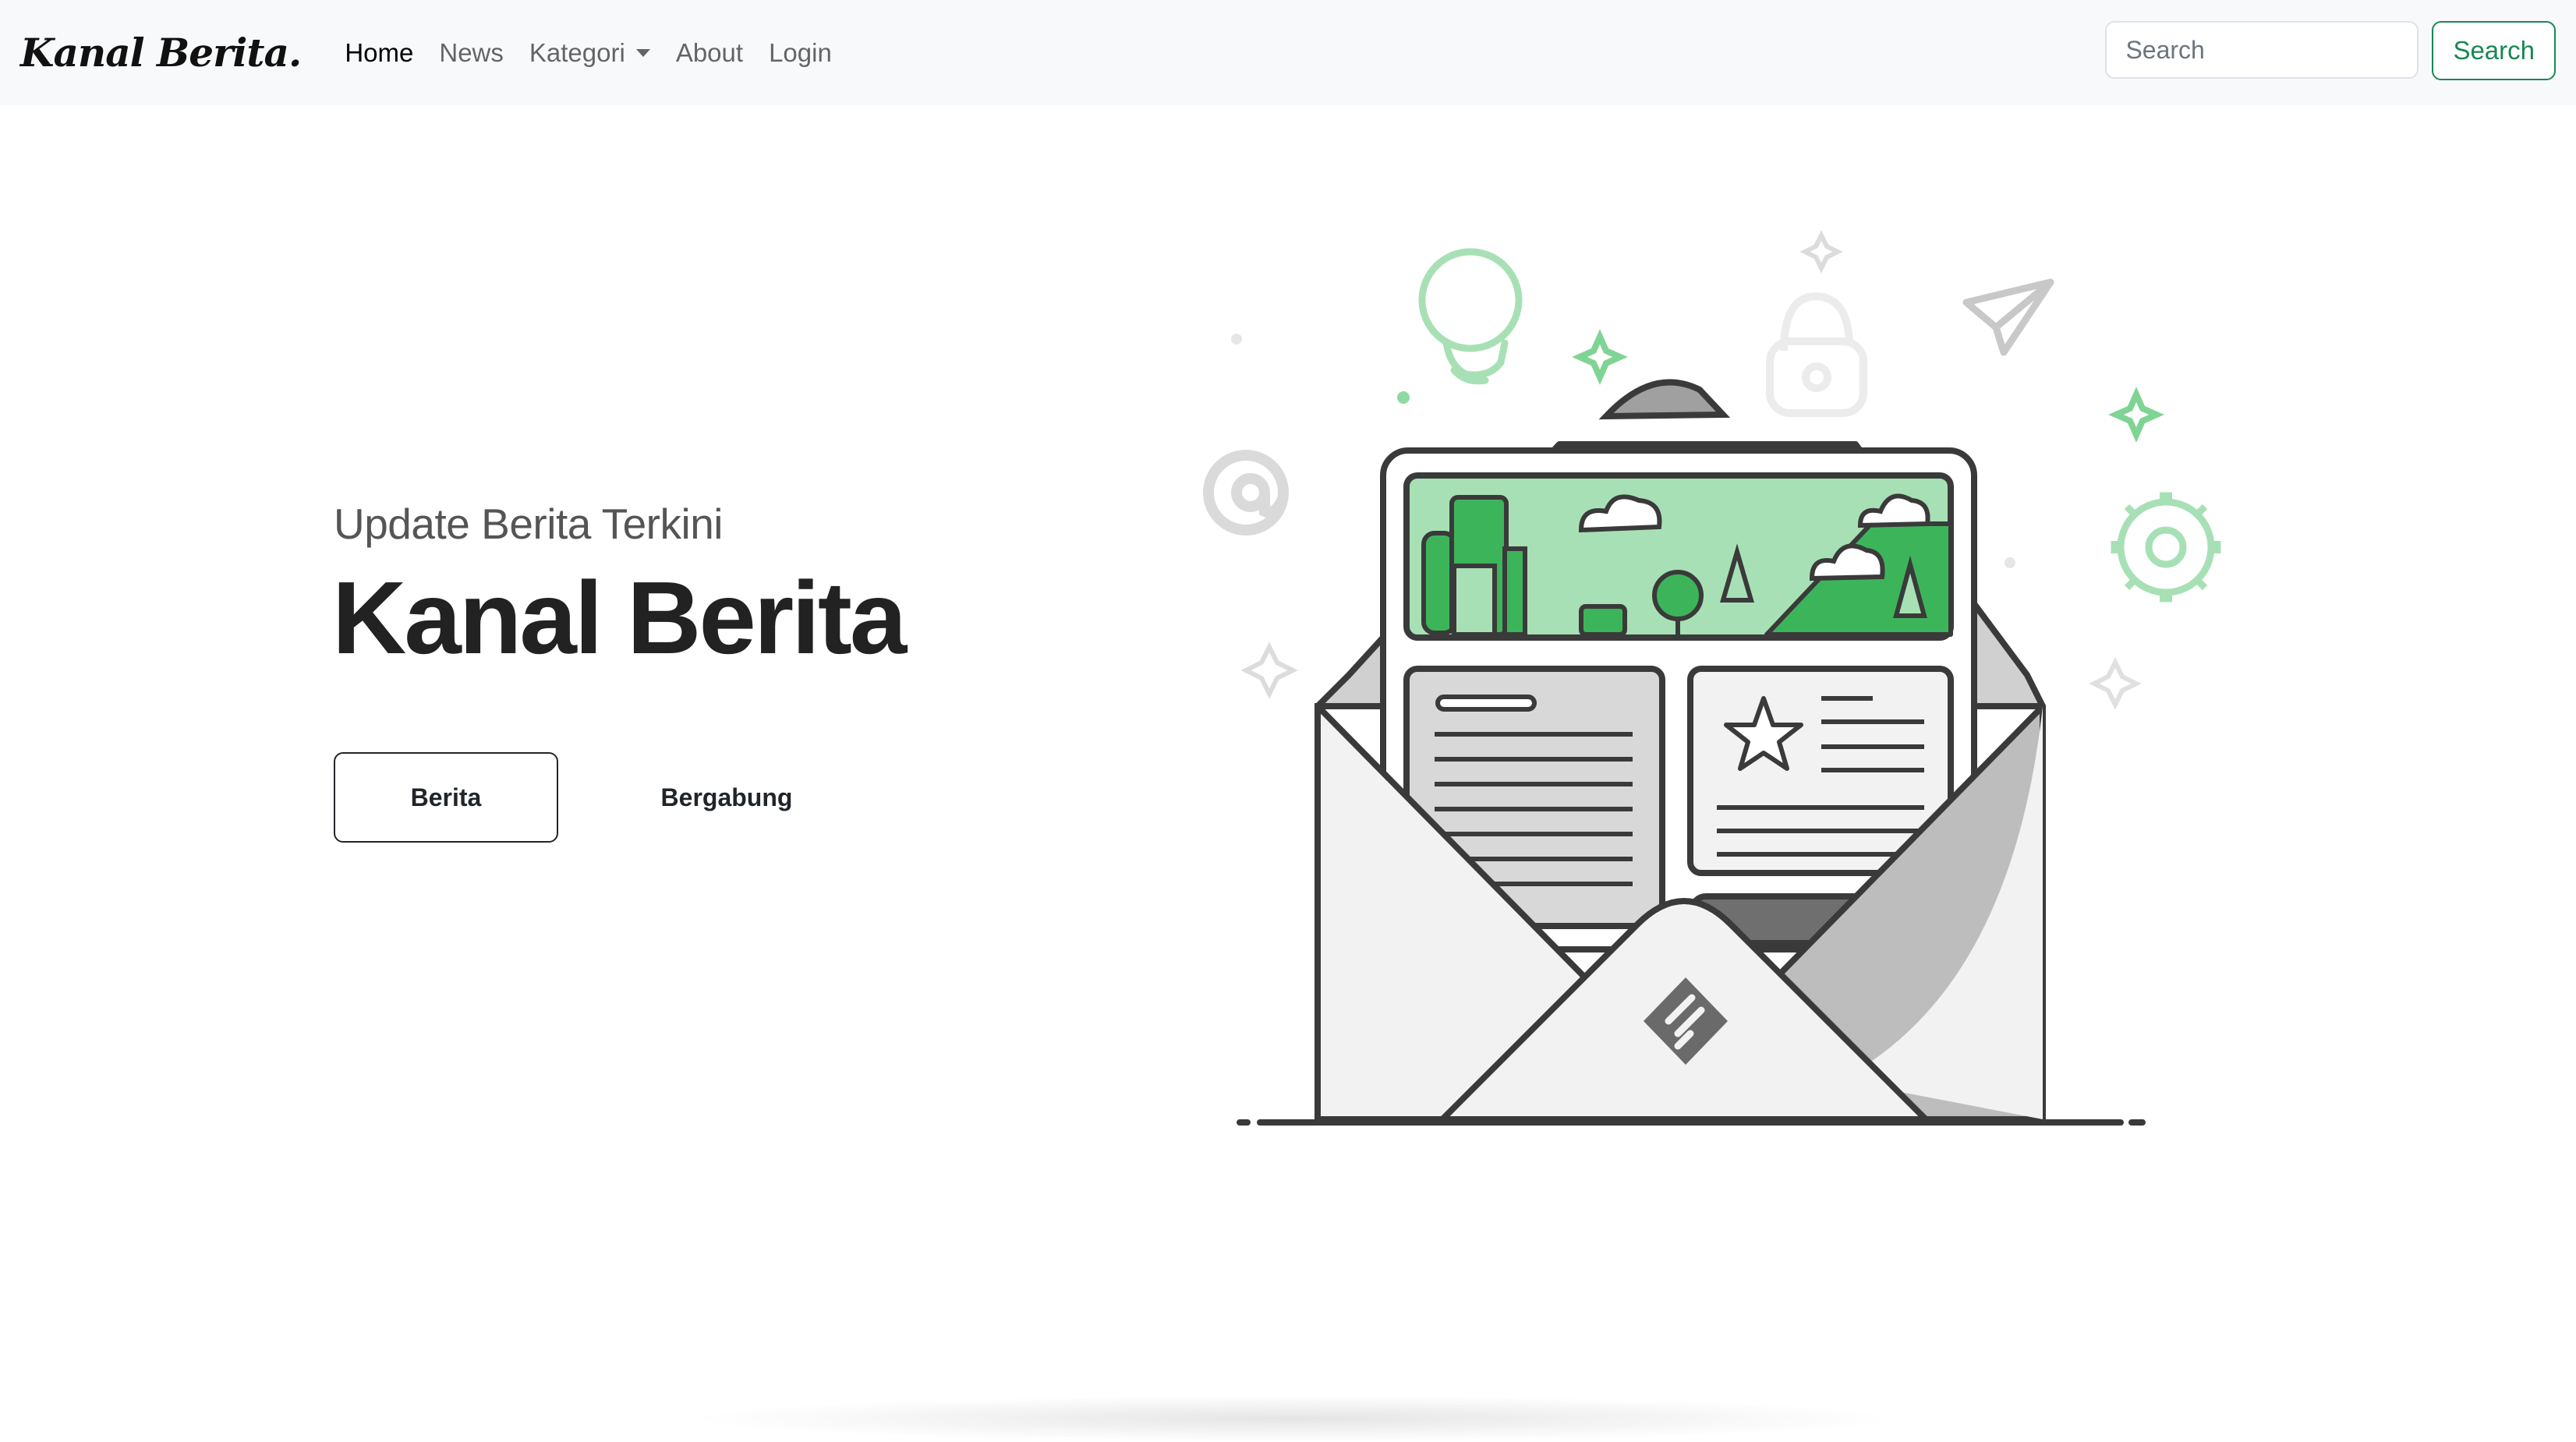 The image size is (2576, 1442). I want to click on search-form: Search, so click(2330, 51).